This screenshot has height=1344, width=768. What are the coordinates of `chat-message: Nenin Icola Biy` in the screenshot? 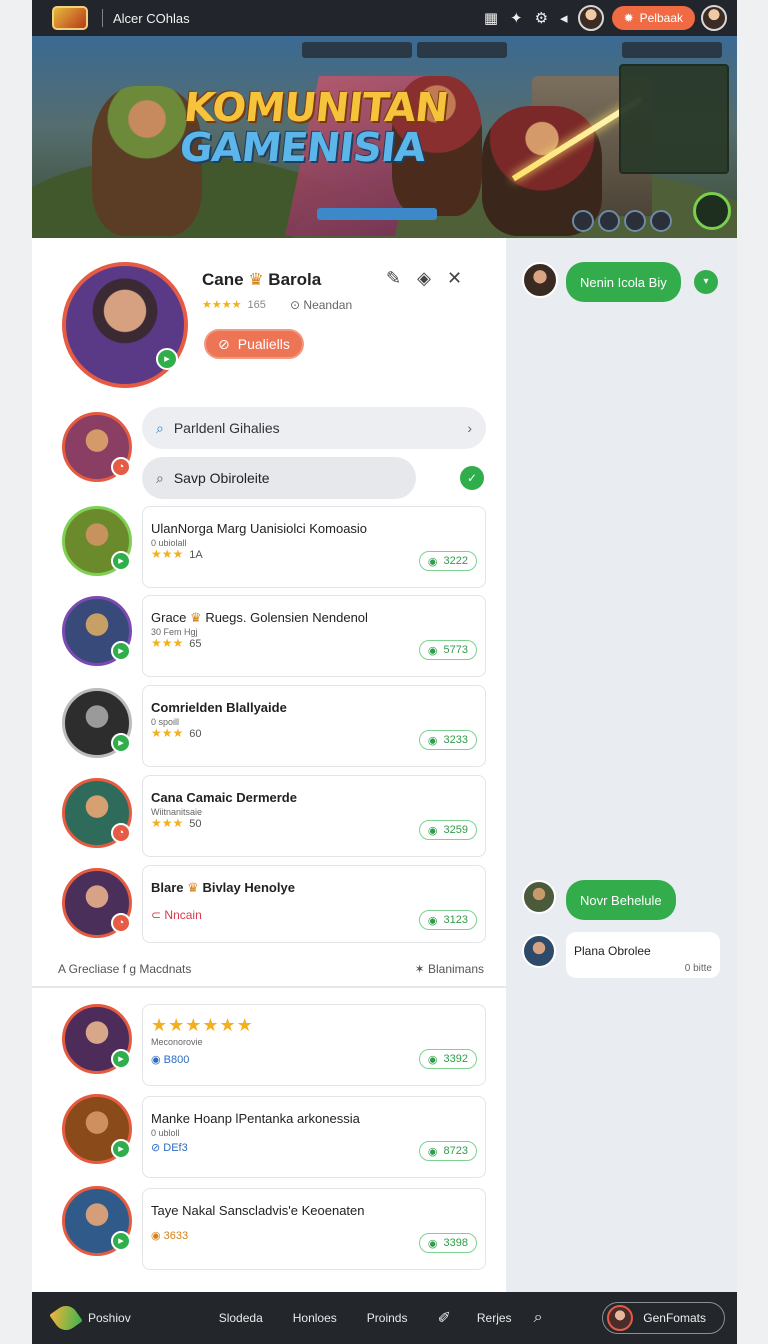 It's located at (623, 282).